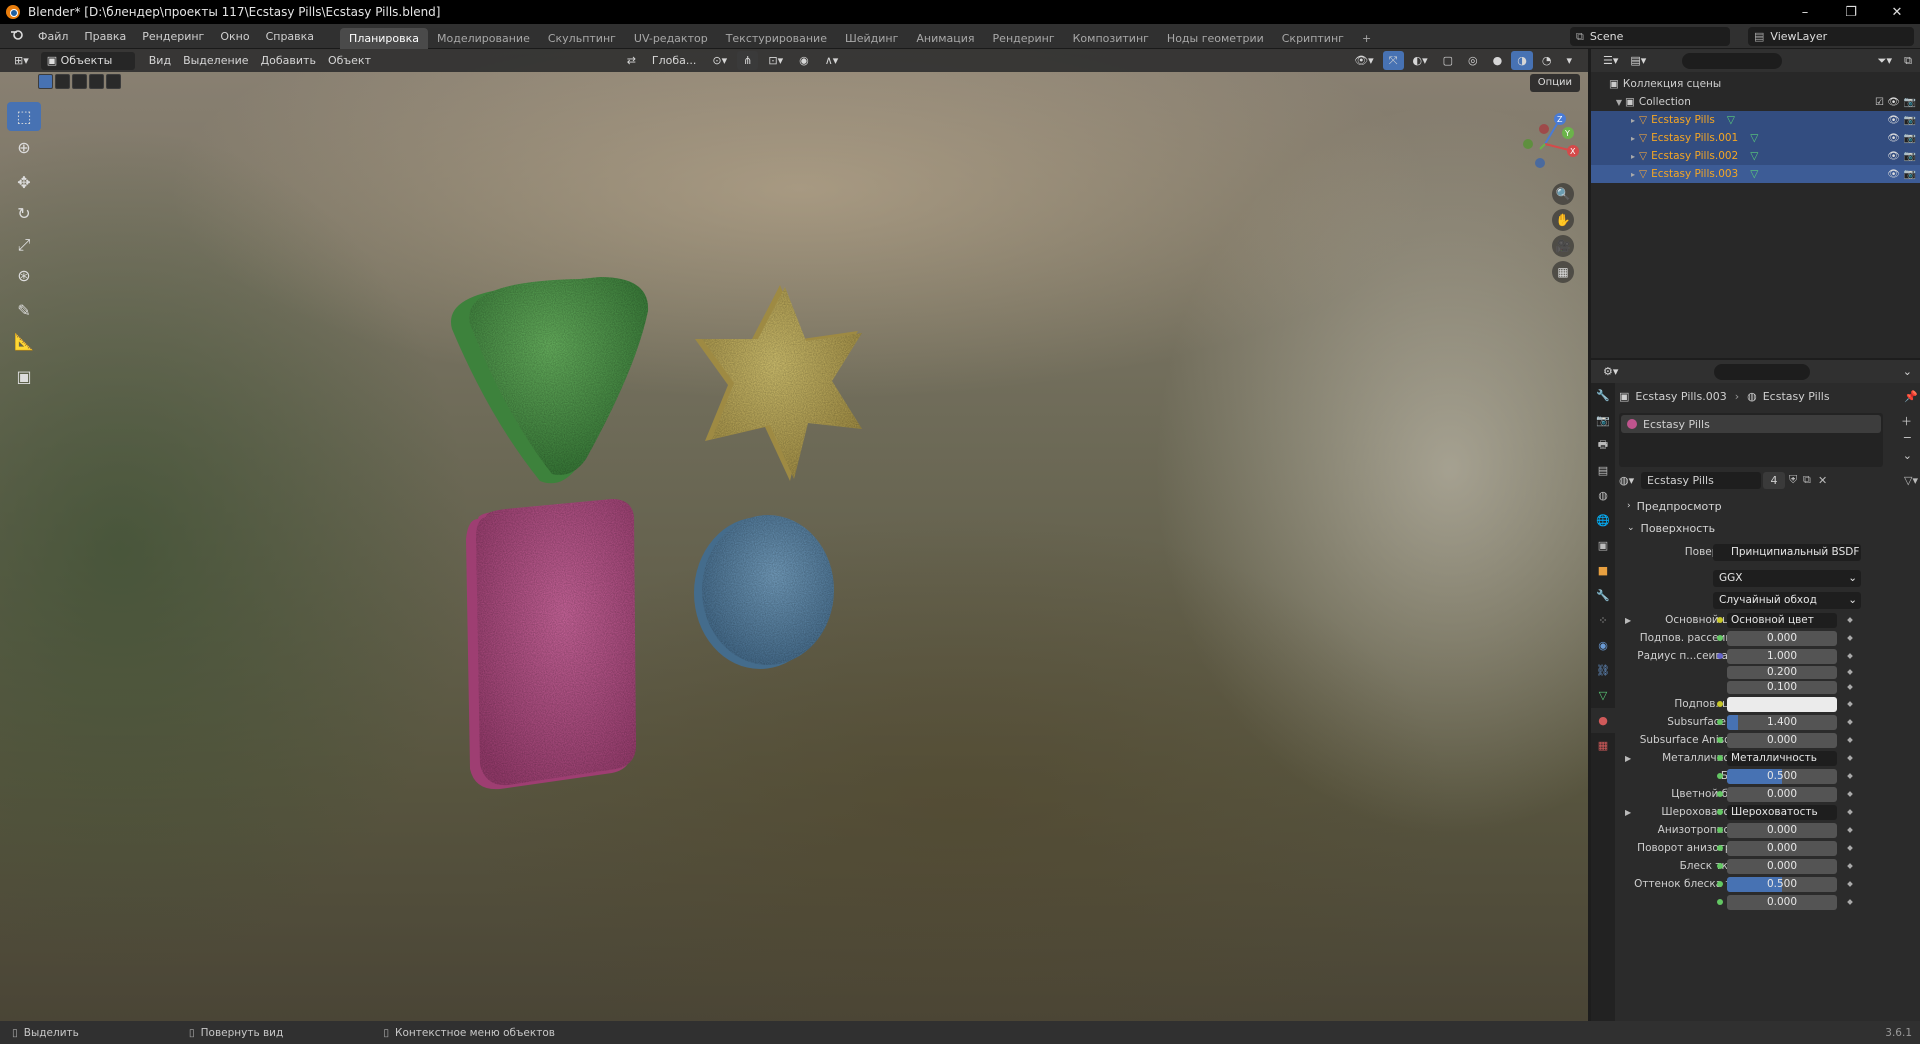 Image resolution: width=1920 pixels, height=1044 pixels. I want to click on pin-icon: 📌, so click(1911, 396).